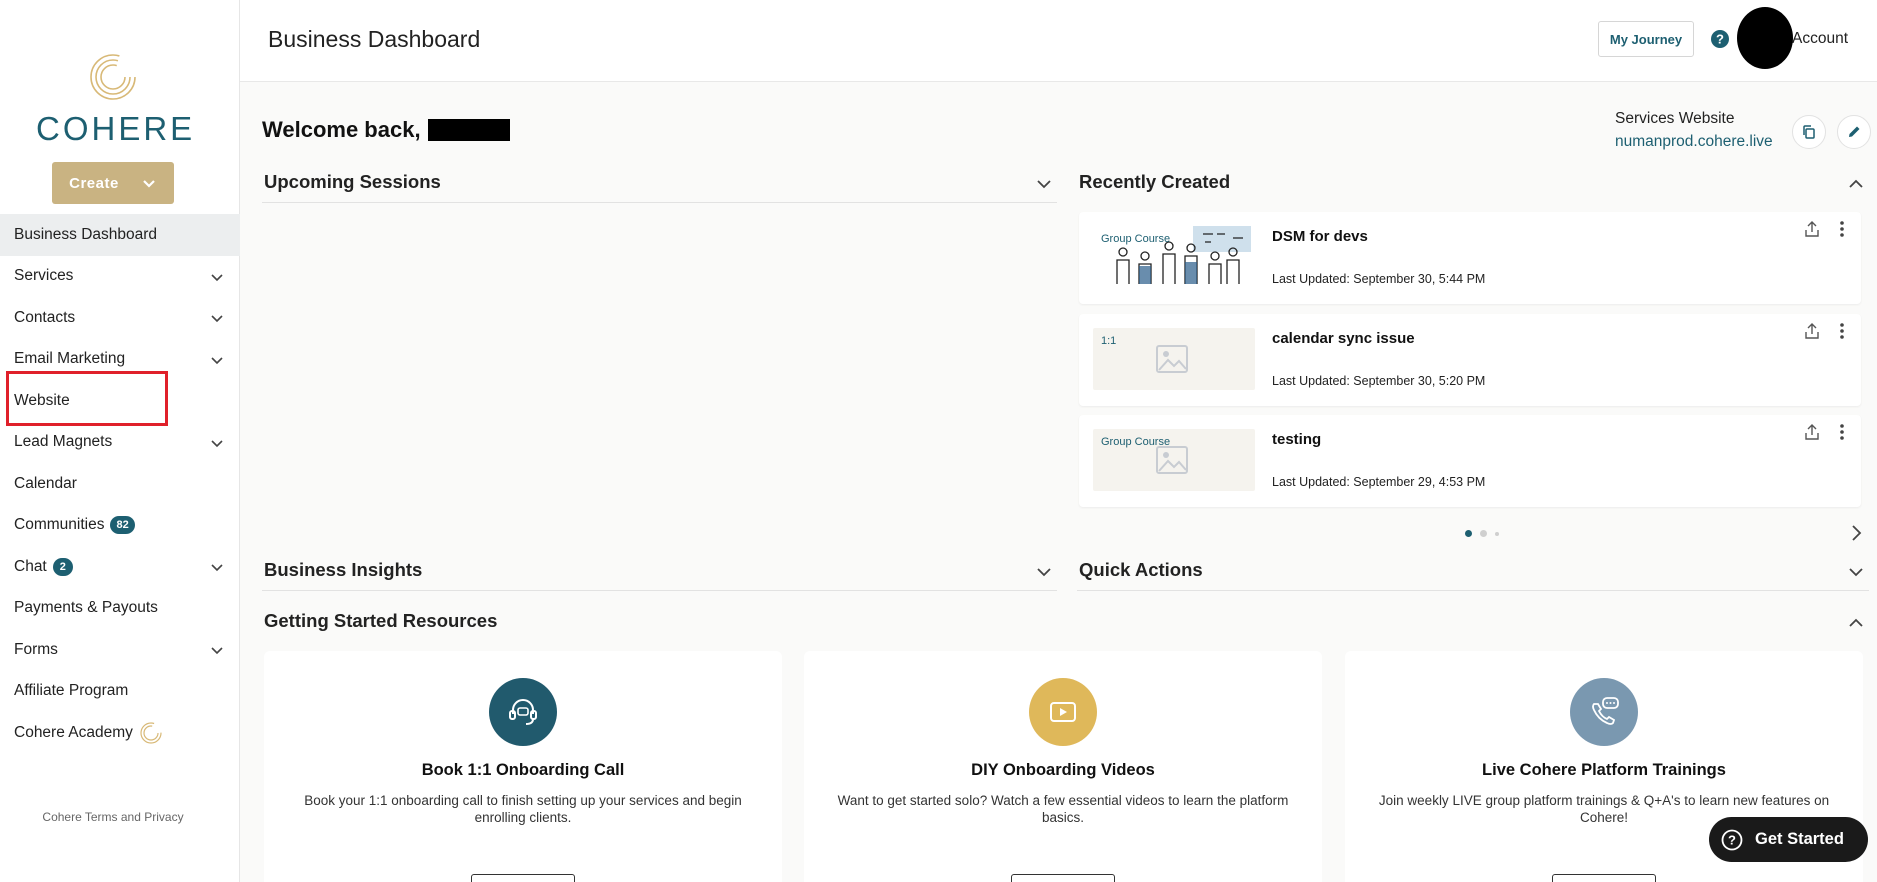  I want to click on join-training-button, so click(1604, 878).